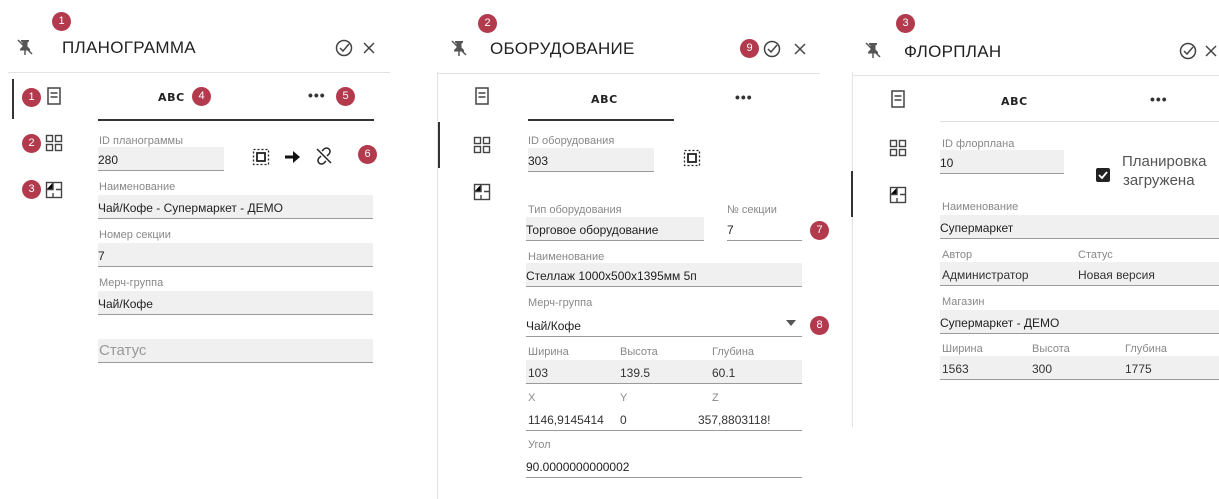 The image size is (1219, 499). I want to click on section-label: № секции, so click(752, 210).